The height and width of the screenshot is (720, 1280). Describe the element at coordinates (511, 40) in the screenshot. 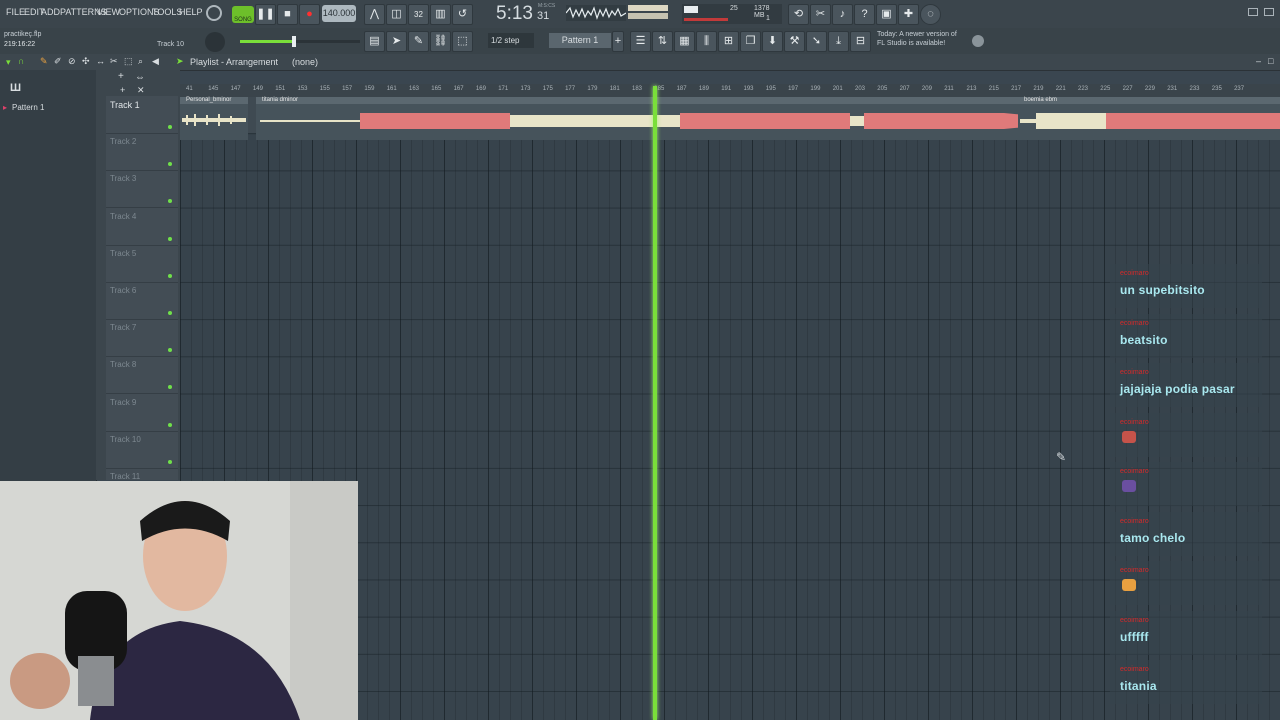

I see `snap-step-select: 1/2 step` at that location.